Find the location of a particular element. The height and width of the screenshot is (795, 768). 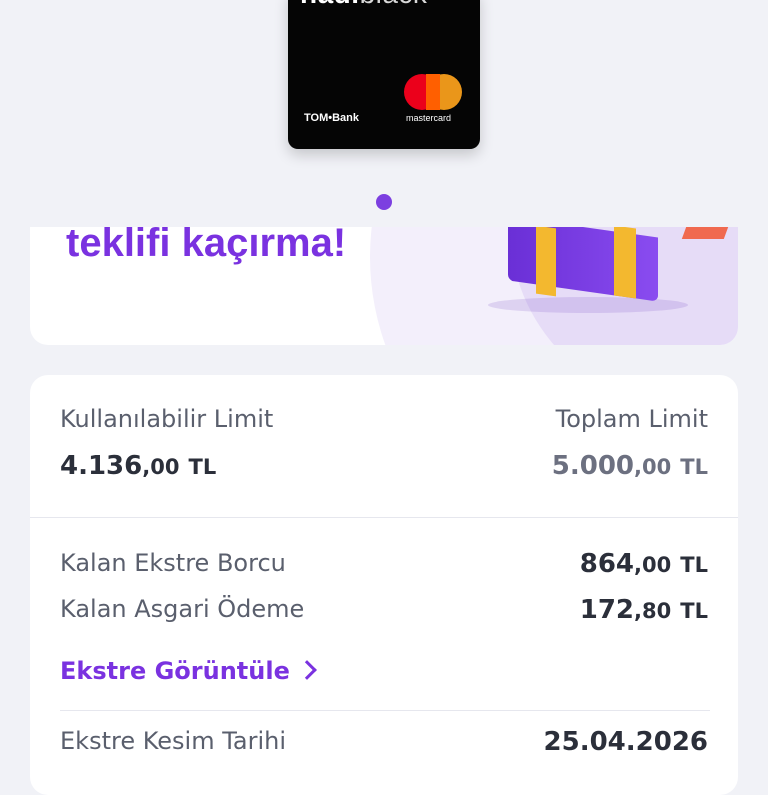

card-brand-logo: nadiblack is located at coordinates (363, 5).